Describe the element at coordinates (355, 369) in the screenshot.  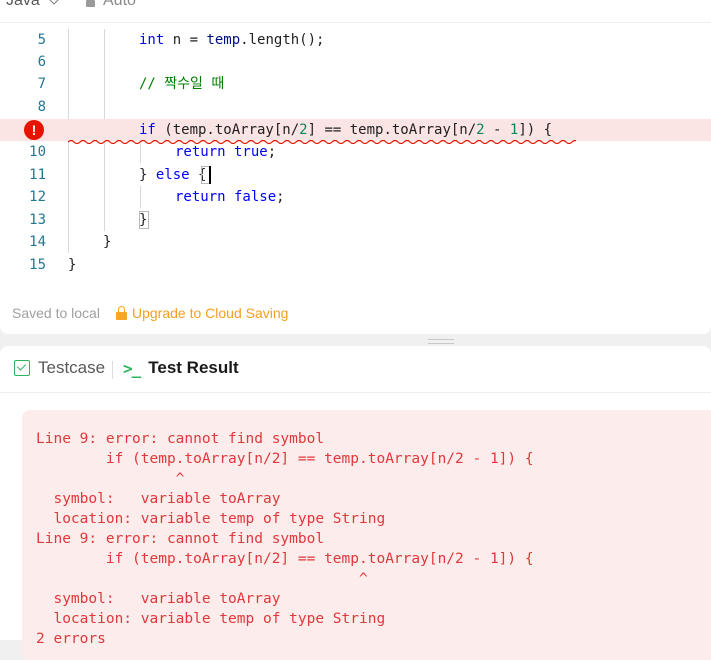
I see `result-tabs: Testcase >_ Test Result` at that location.